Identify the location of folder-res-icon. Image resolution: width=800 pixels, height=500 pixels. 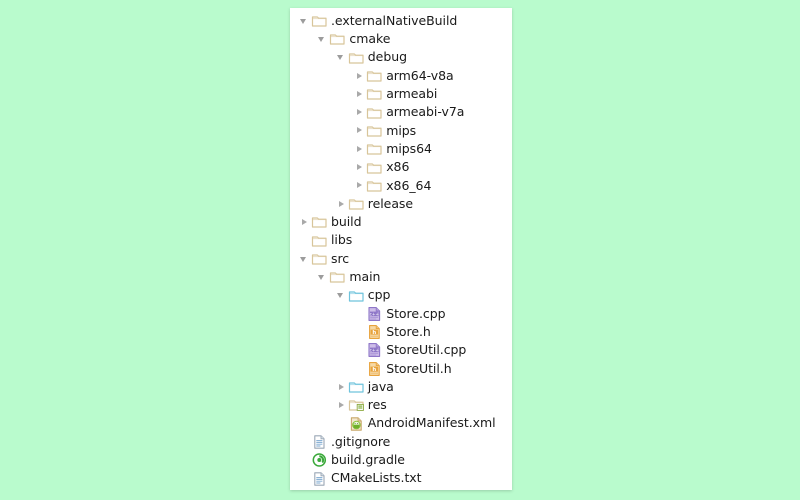
(356, 405).